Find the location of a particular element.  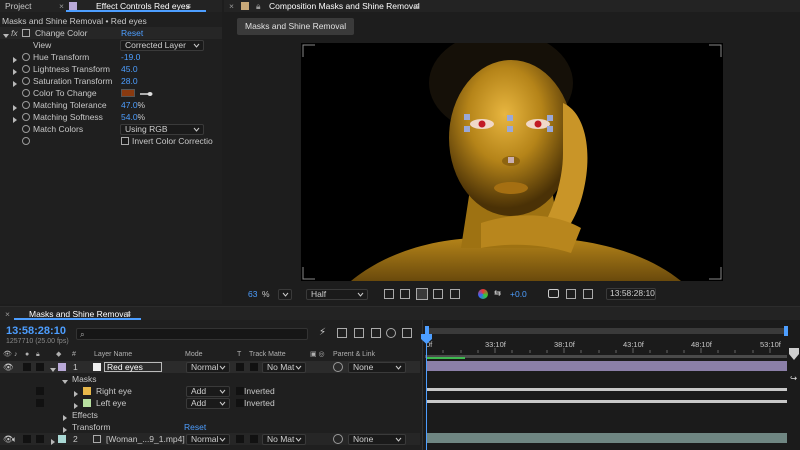

transform-group-row: Transform Reset is located at coordinates (210, 427).